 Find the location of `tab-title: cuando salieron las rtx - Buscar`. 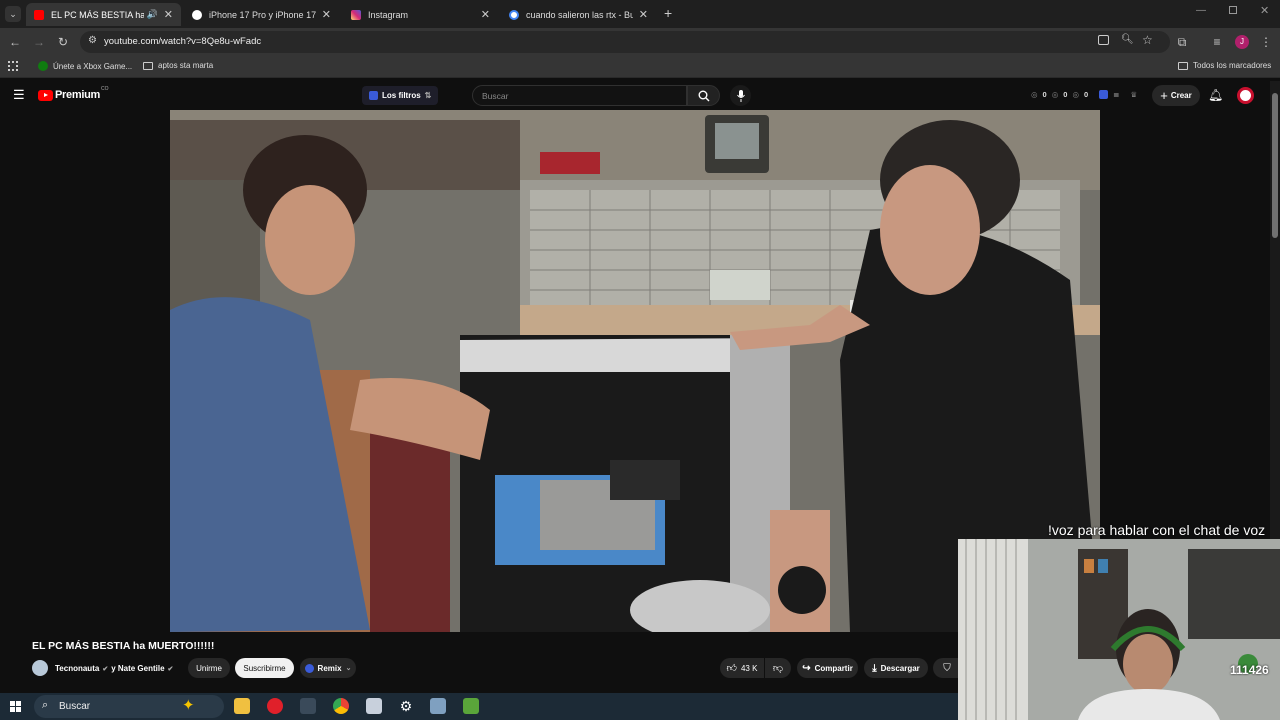

tab-title: cuando salieron las rtx - Buscar is located at coordinates (579, 14).